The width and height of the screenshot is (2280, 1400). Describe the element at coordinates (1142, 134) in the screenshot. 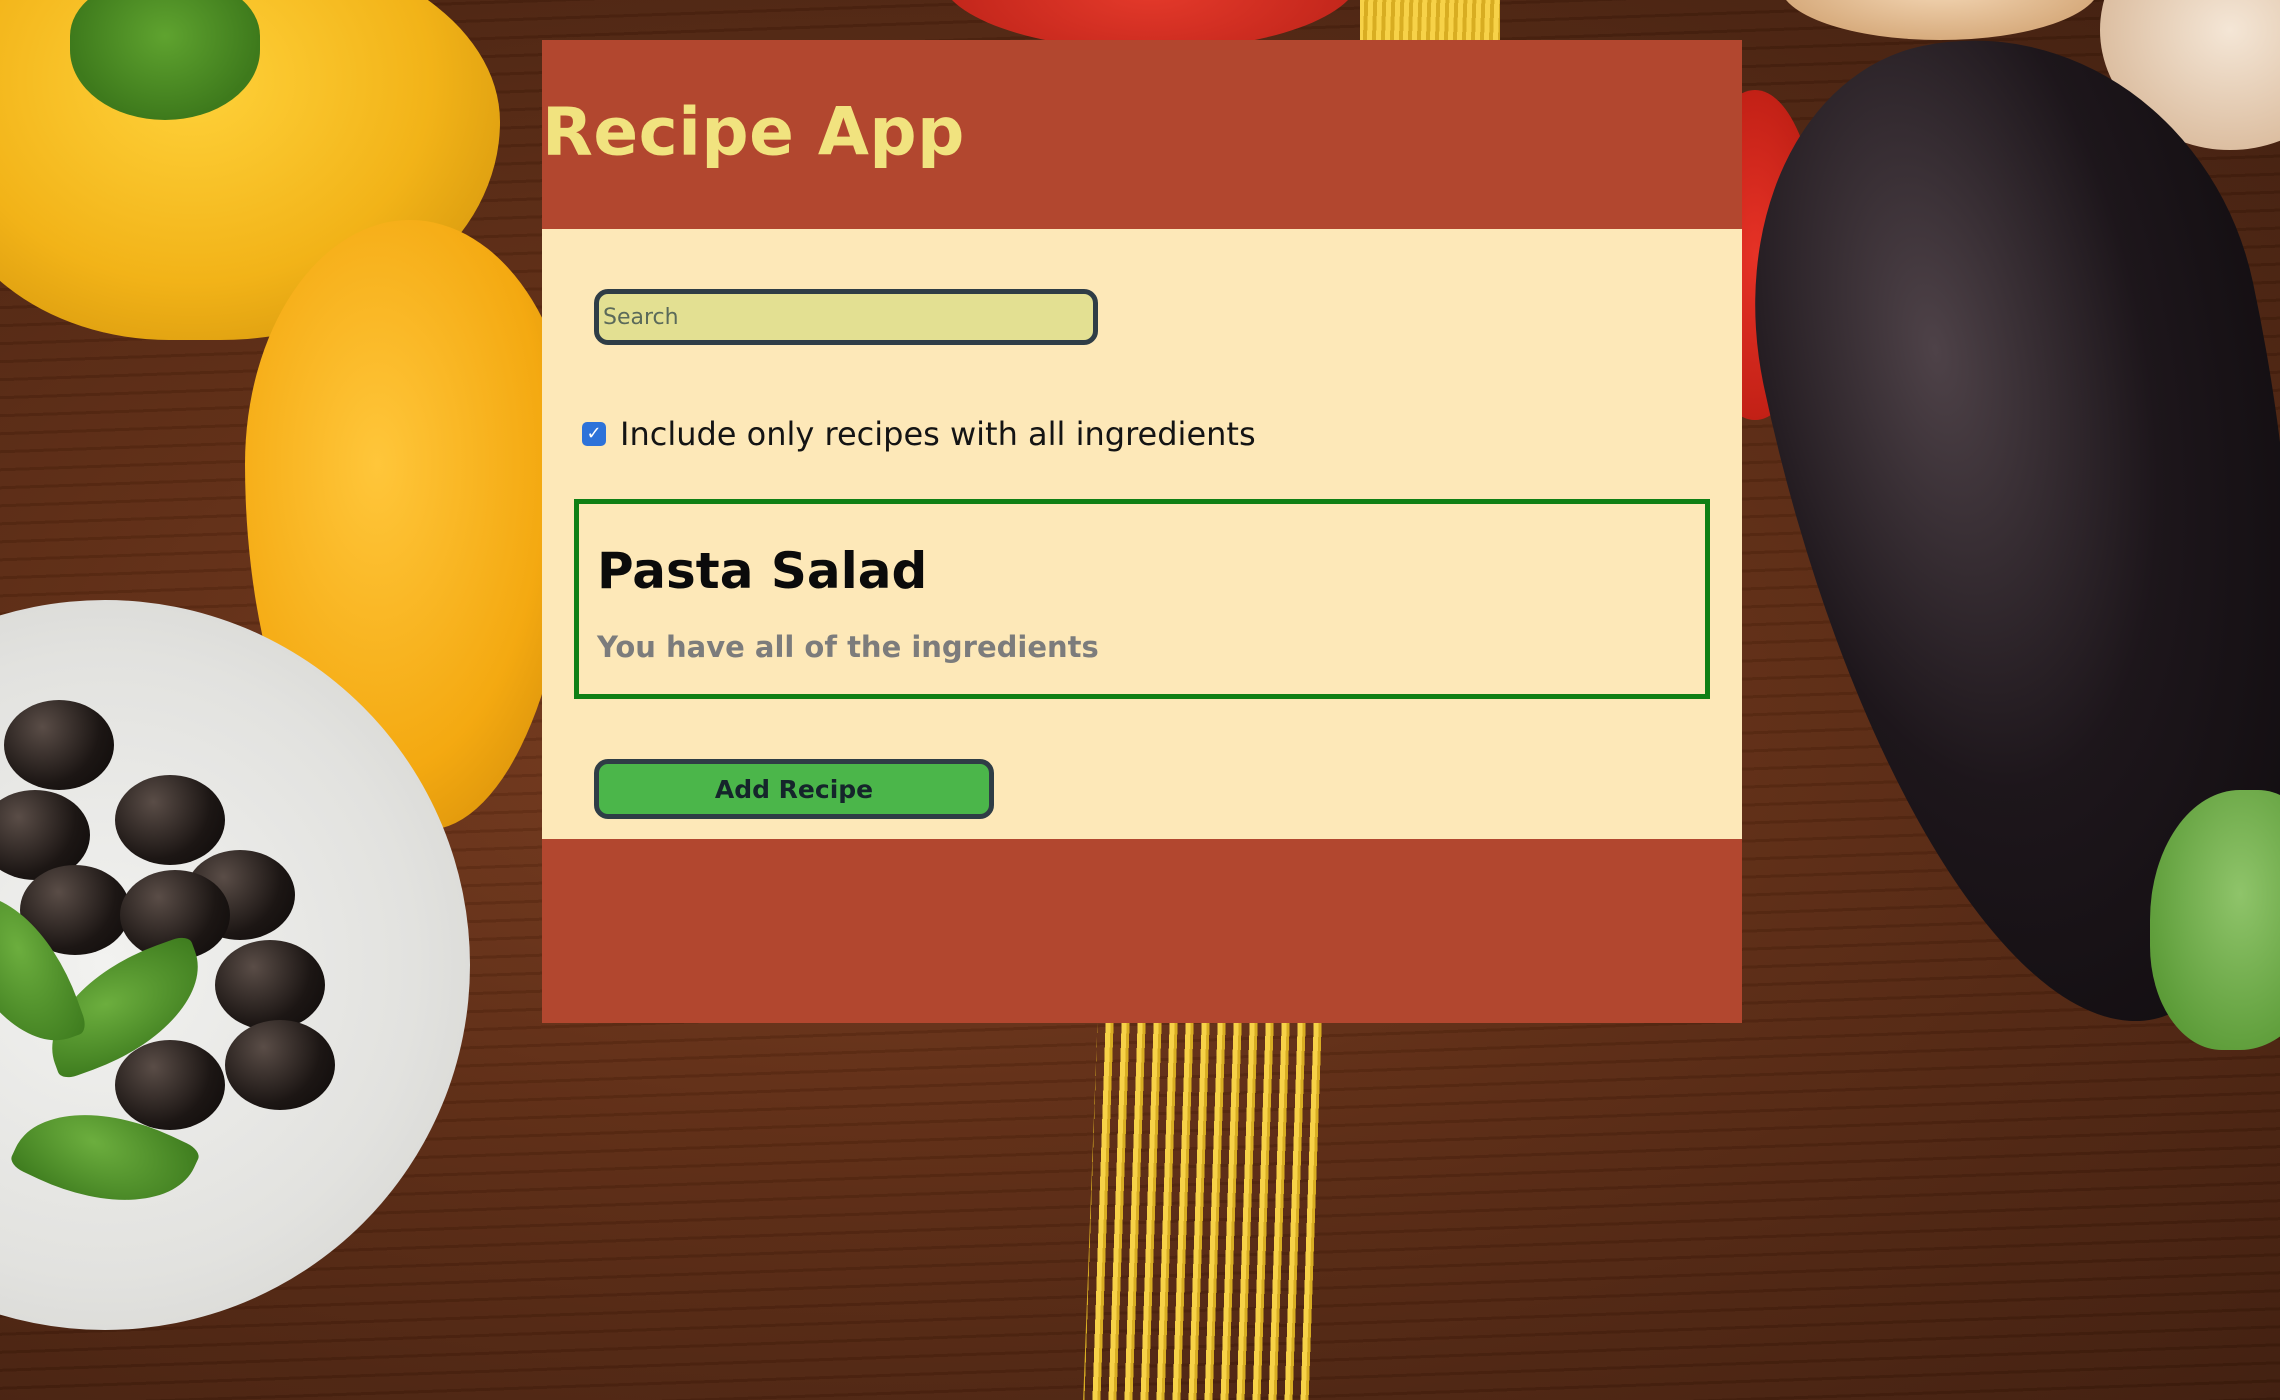

I see `app-header: Recipe App` at that location.